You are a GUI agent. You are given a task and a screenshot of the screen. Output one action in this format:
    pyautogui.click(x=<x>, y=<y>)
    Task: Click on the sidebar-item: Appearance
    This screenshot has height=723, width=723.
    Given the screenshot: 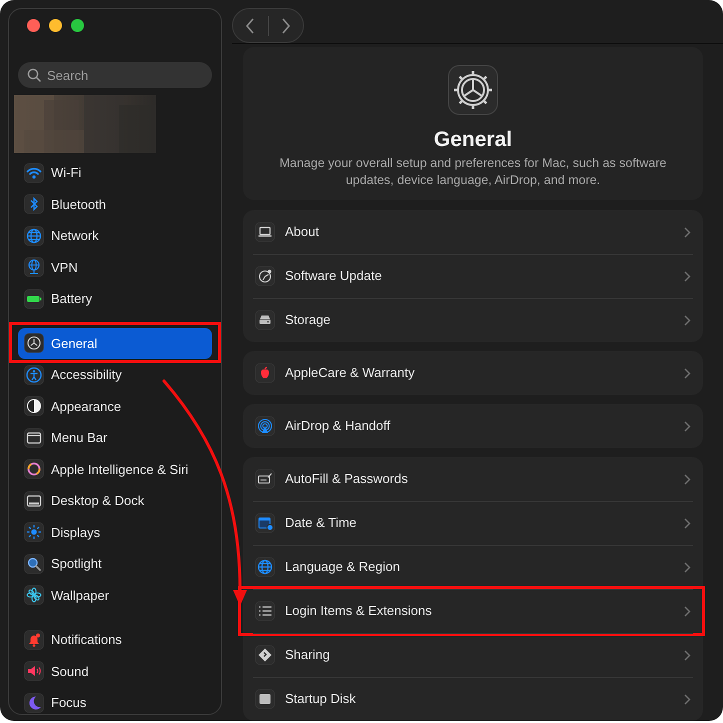 What is the action you would take?
    pyautogui.click(x=115, y=406)
    